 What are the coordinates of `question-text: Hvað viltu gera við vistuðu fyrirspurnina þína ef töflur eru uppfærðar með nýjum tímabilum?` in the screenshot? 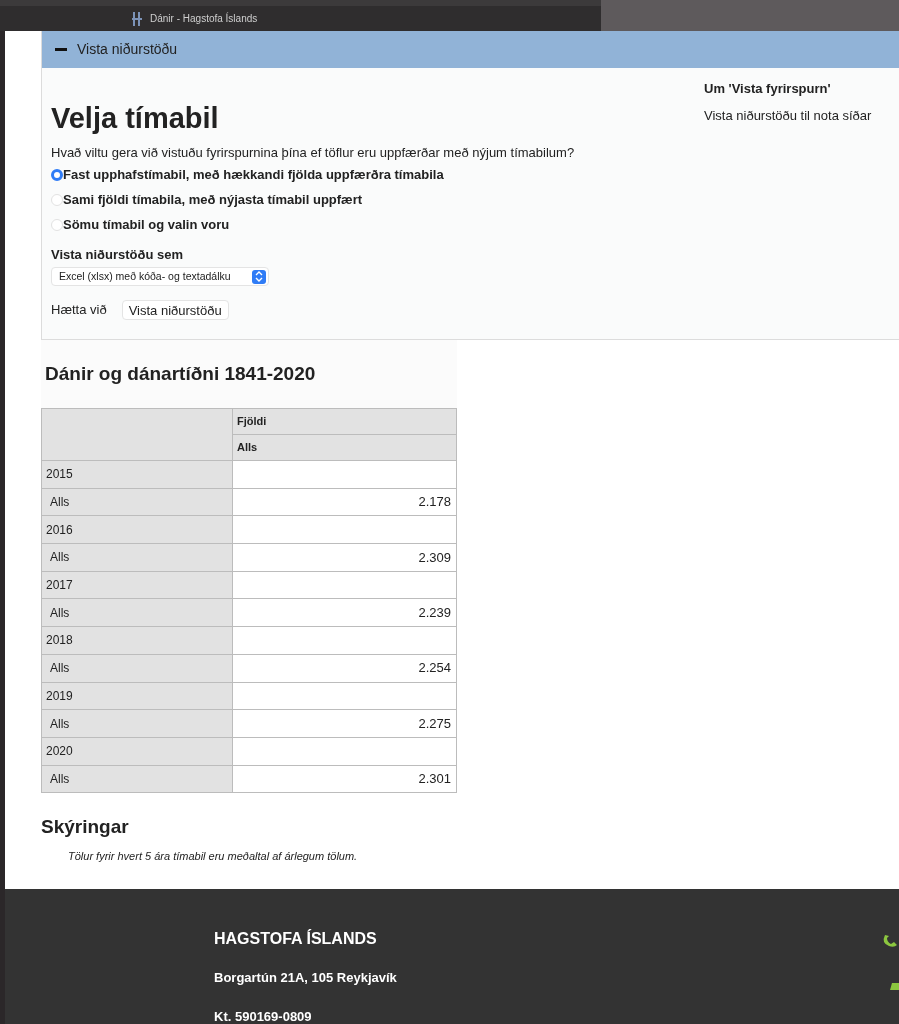 It's located at (313, 153).